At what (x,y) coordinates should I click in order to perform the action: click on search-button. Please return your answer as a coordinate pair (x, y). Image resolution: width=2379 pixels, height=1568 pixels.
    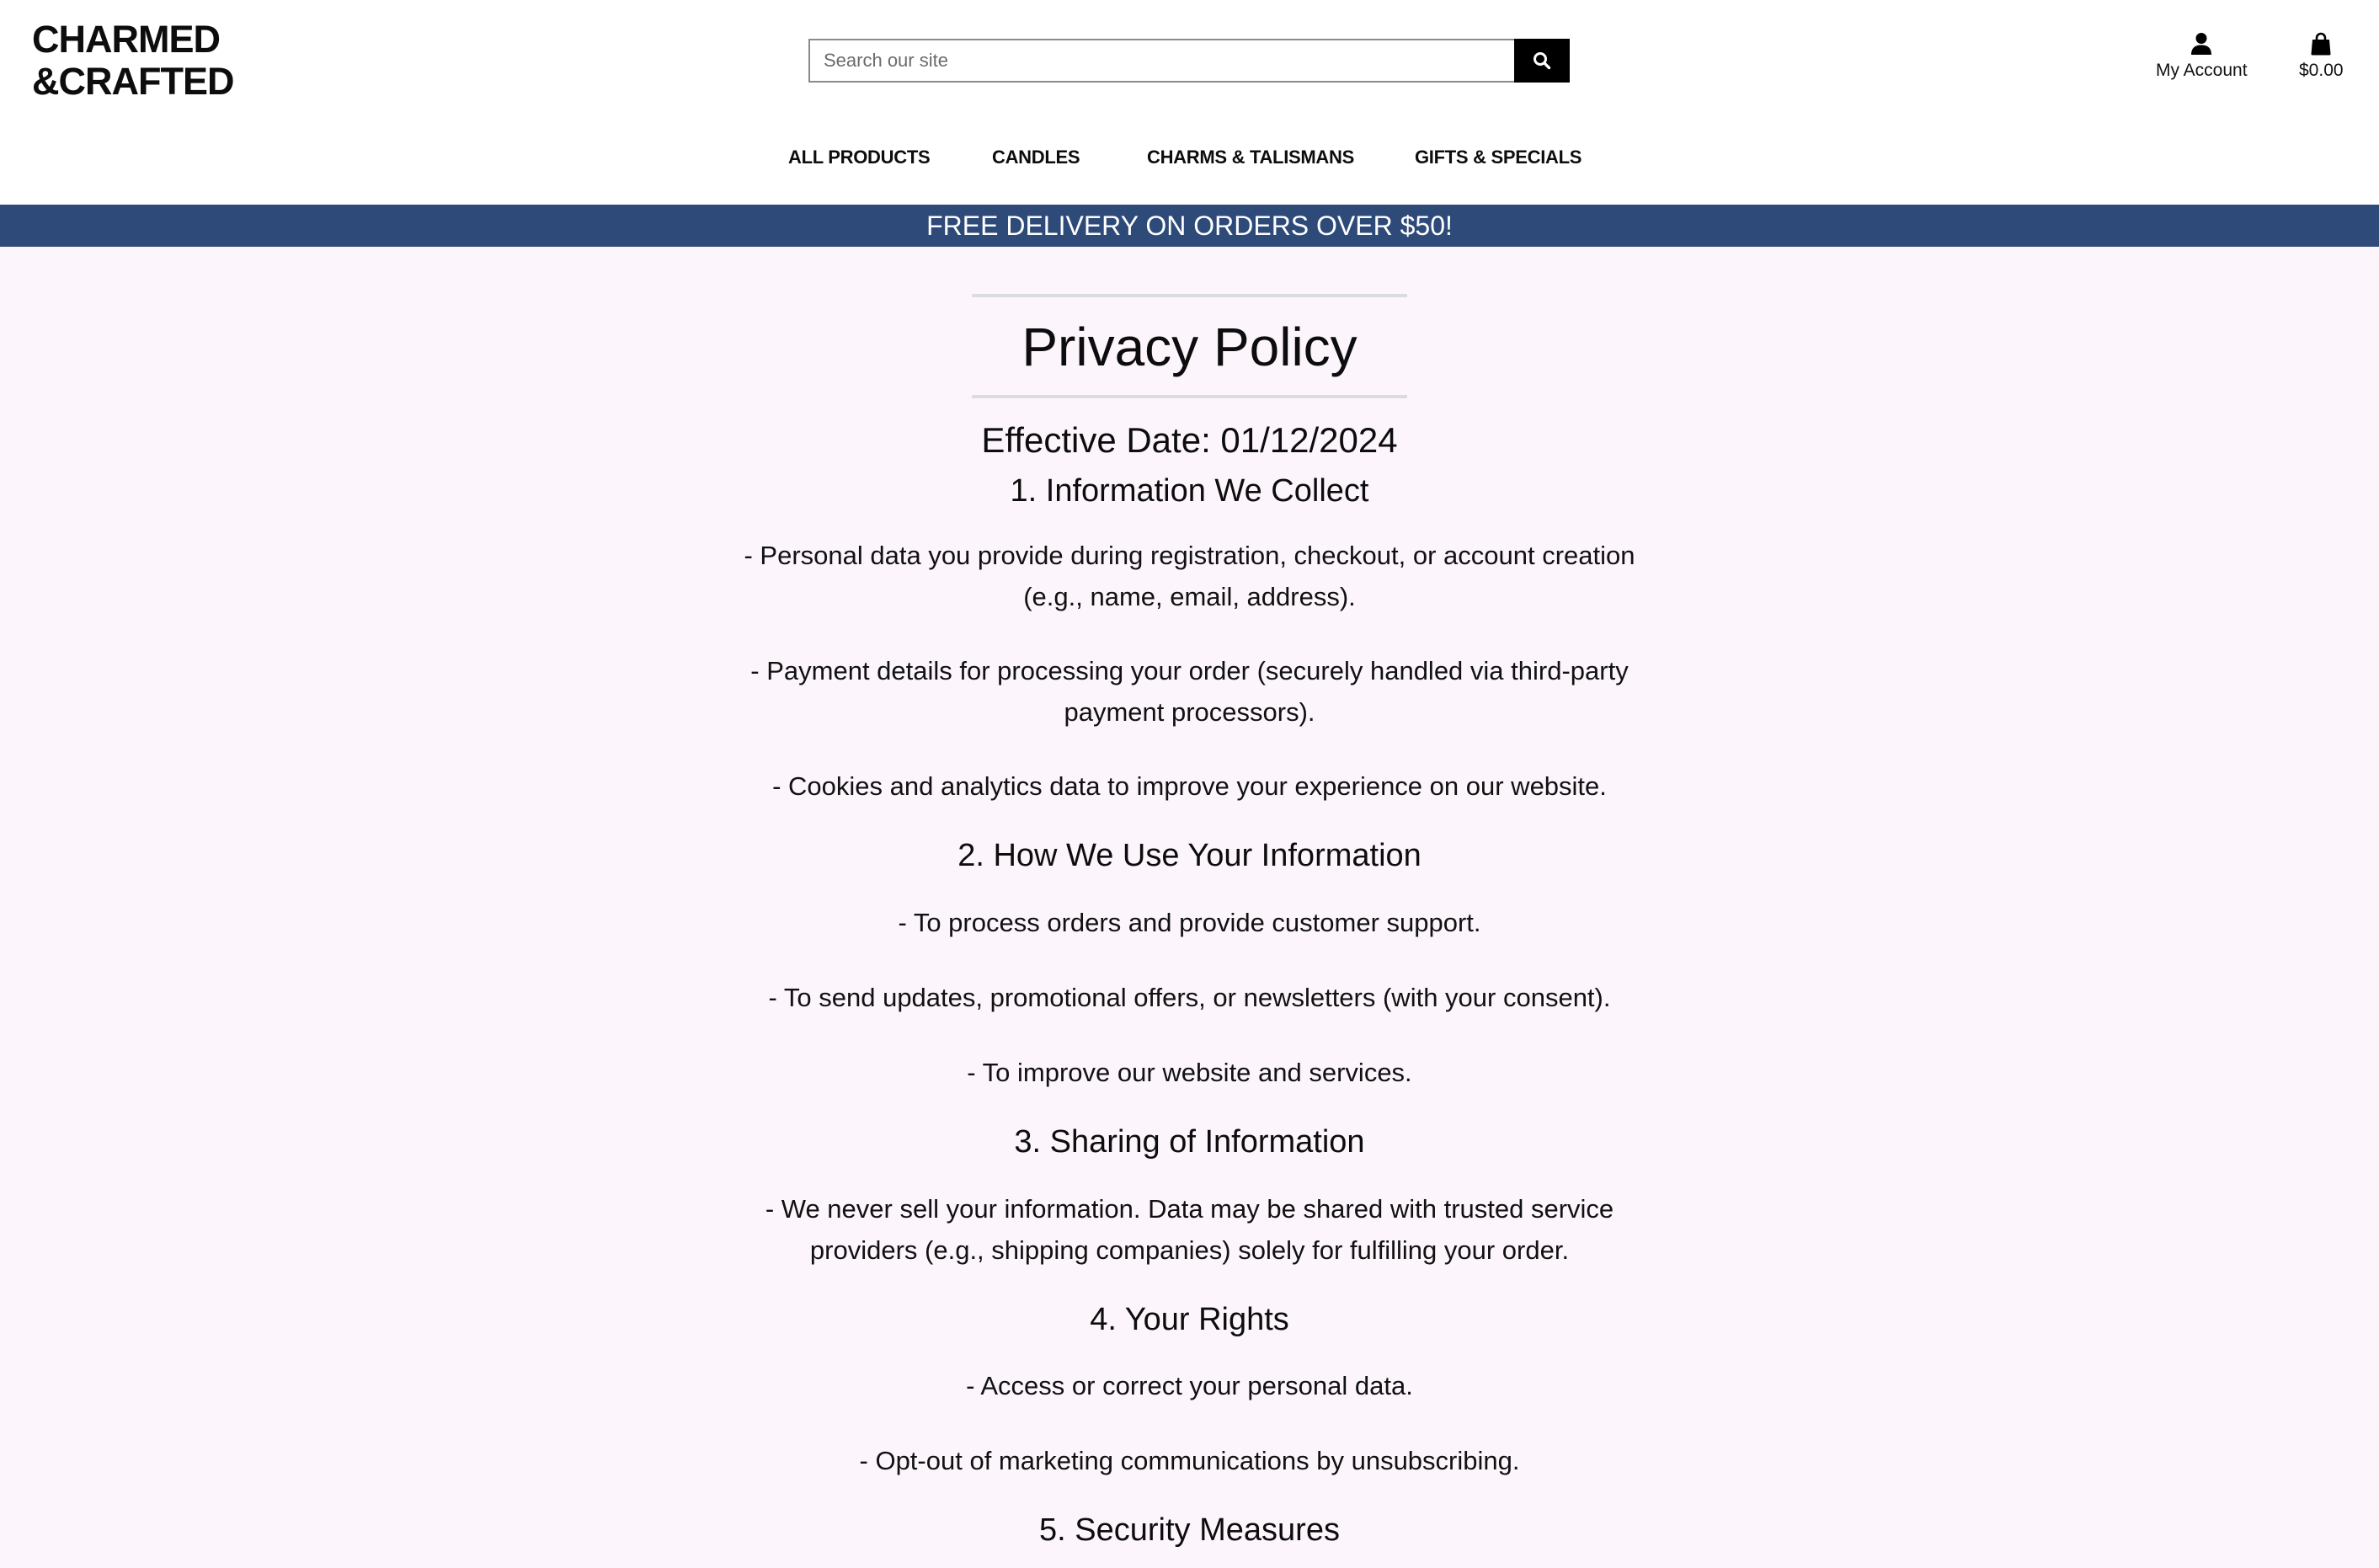
    Looking at the image, I should click on (1542, 61).